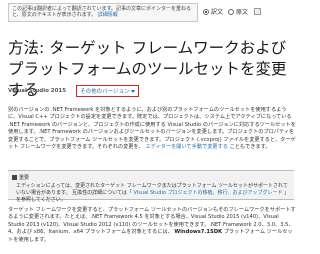 The image size is (320, 254). What do you see at coordinates (258, 11) in the screenshot?
I see `side-by-side-icon` at bounding box center [258, 11].